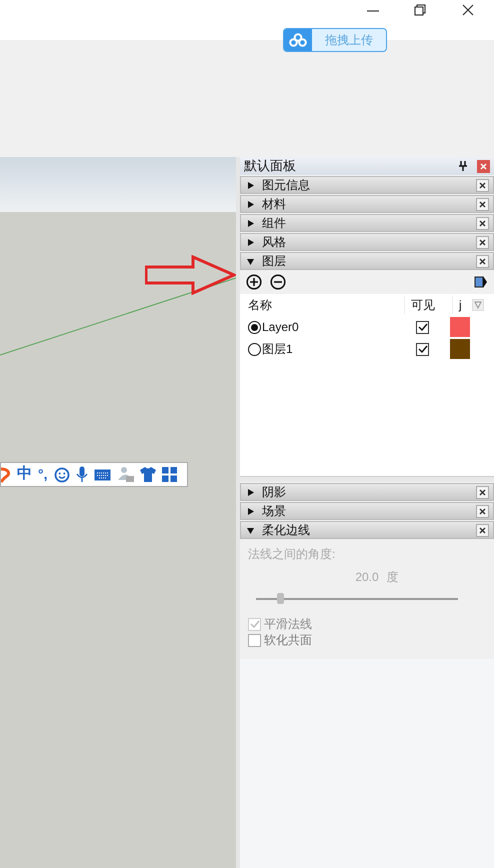 The image size is (494, 868). I want to click on grid-icon, so click(169, 474).